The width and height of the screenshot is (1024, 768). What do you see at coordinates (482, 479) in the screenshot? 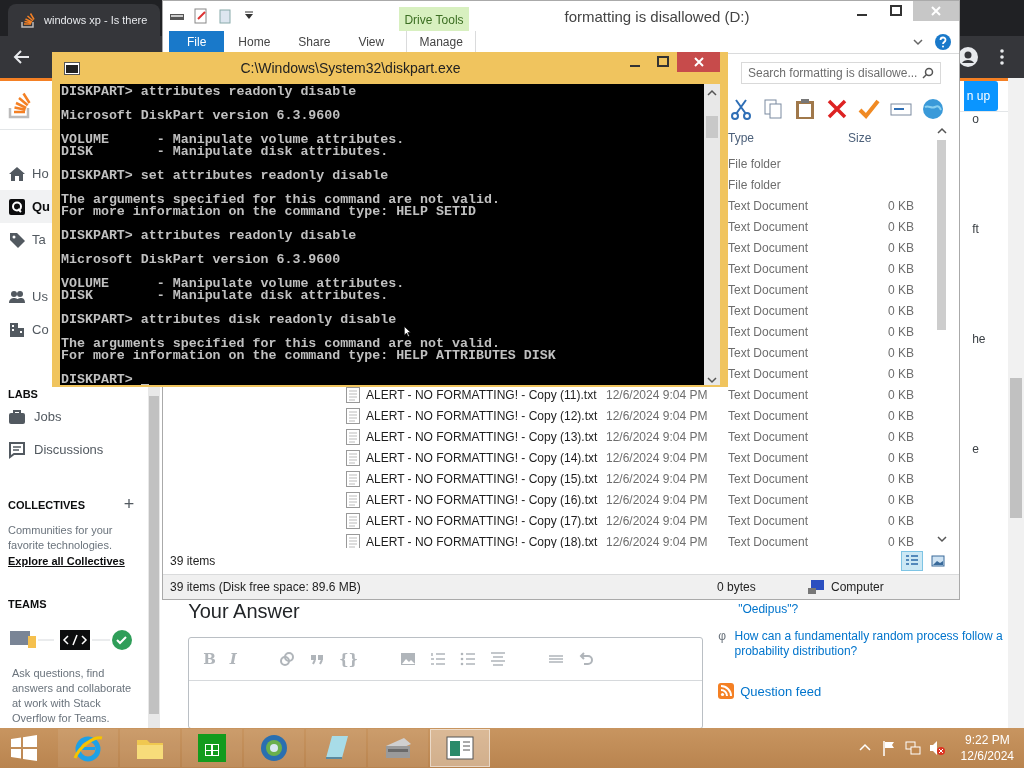
I see `file-name: ALERT - NO FORMATTING! - Copy (15).txt` at bounding box center [482, 479].